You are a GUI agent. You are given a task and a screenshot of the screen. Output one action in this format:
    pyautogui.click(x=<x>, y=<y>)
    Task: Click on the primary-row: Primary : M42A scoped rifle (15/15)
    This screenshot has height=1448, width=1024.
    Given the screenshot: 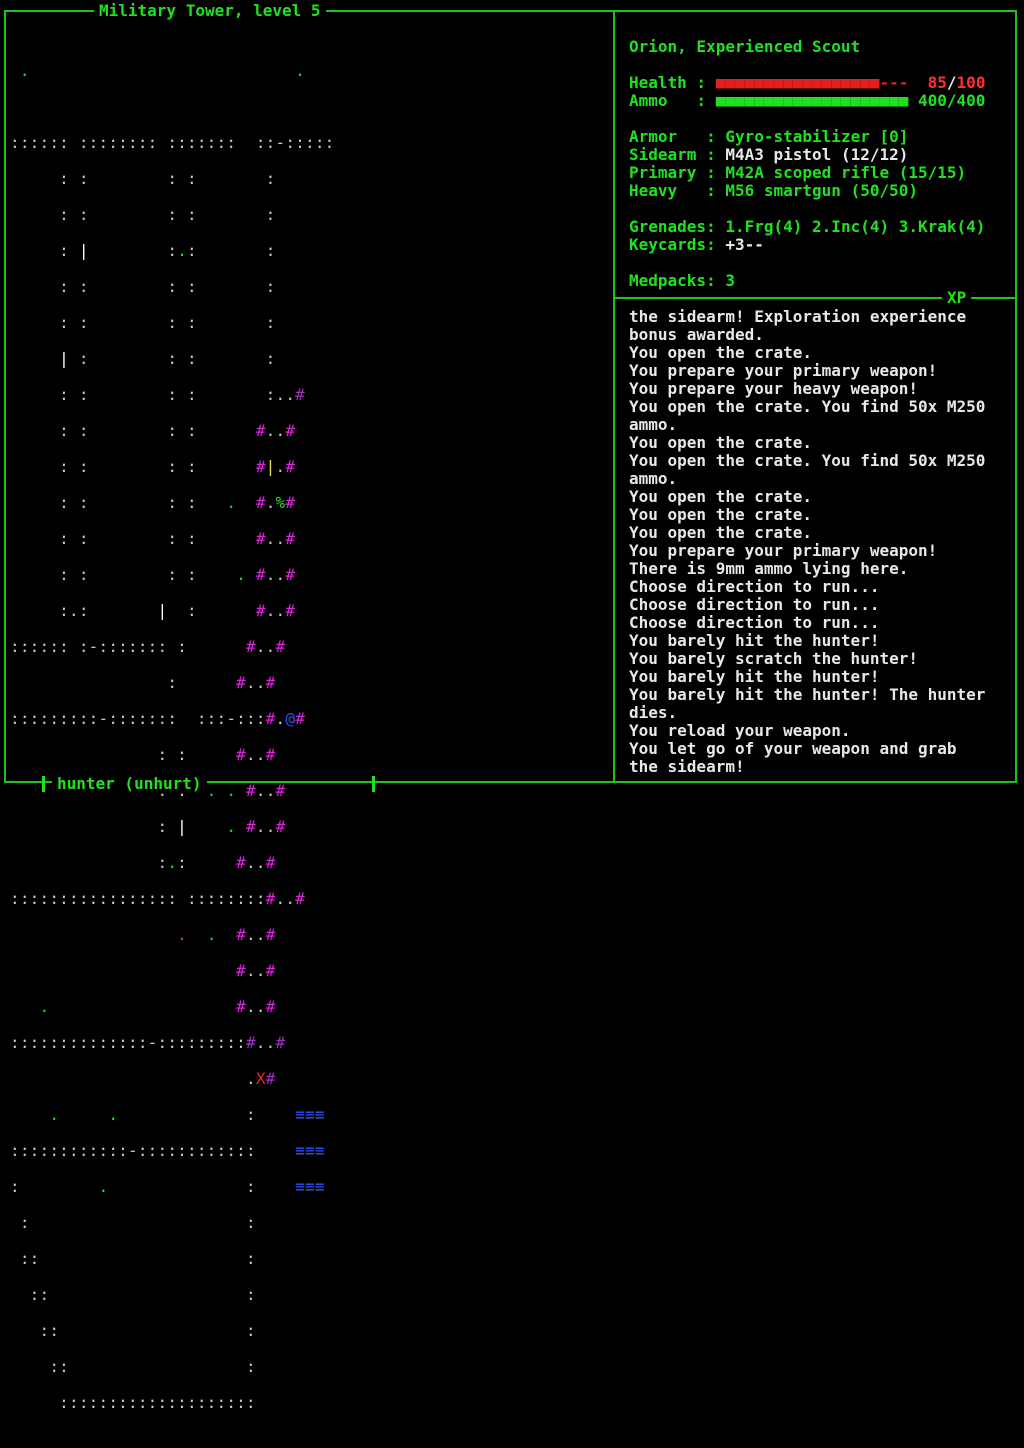 What is the action you would take?
    pyautogui.click(x=819, y=173)
    